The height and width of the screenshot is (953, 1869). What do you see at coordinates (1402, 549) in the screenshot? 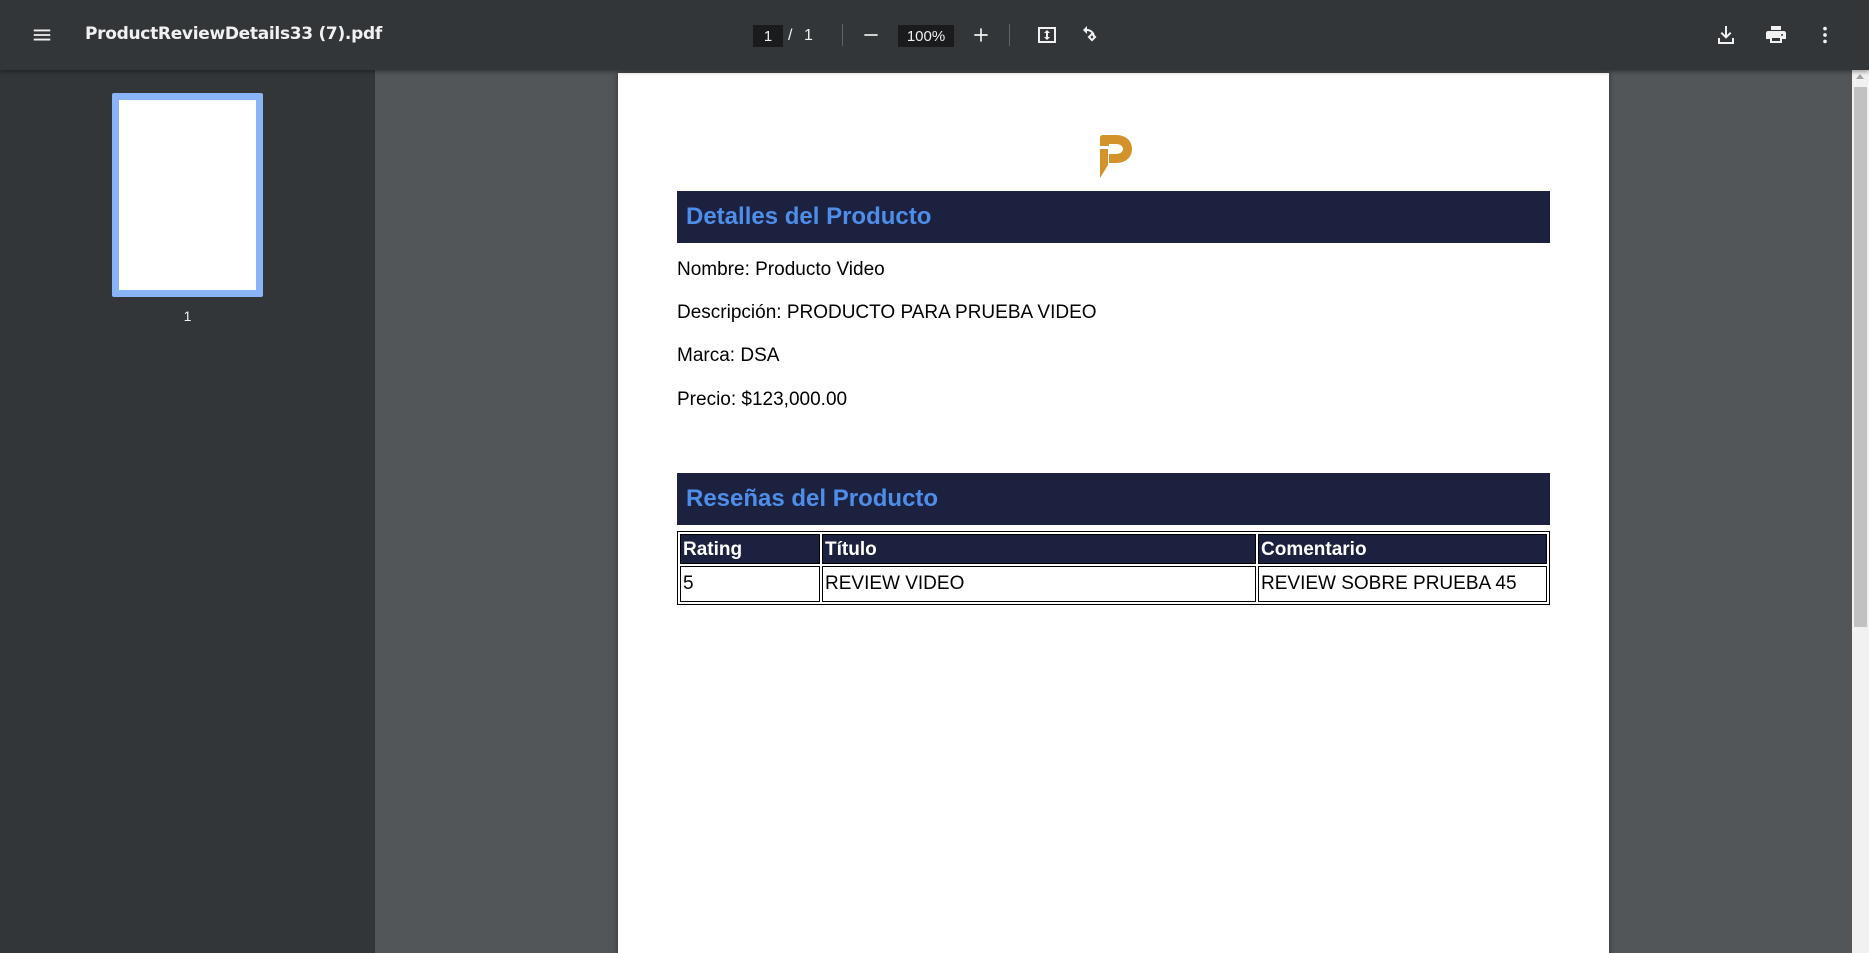
I see `column-header-comment: Comentario` at bounding box center [1402, 549].